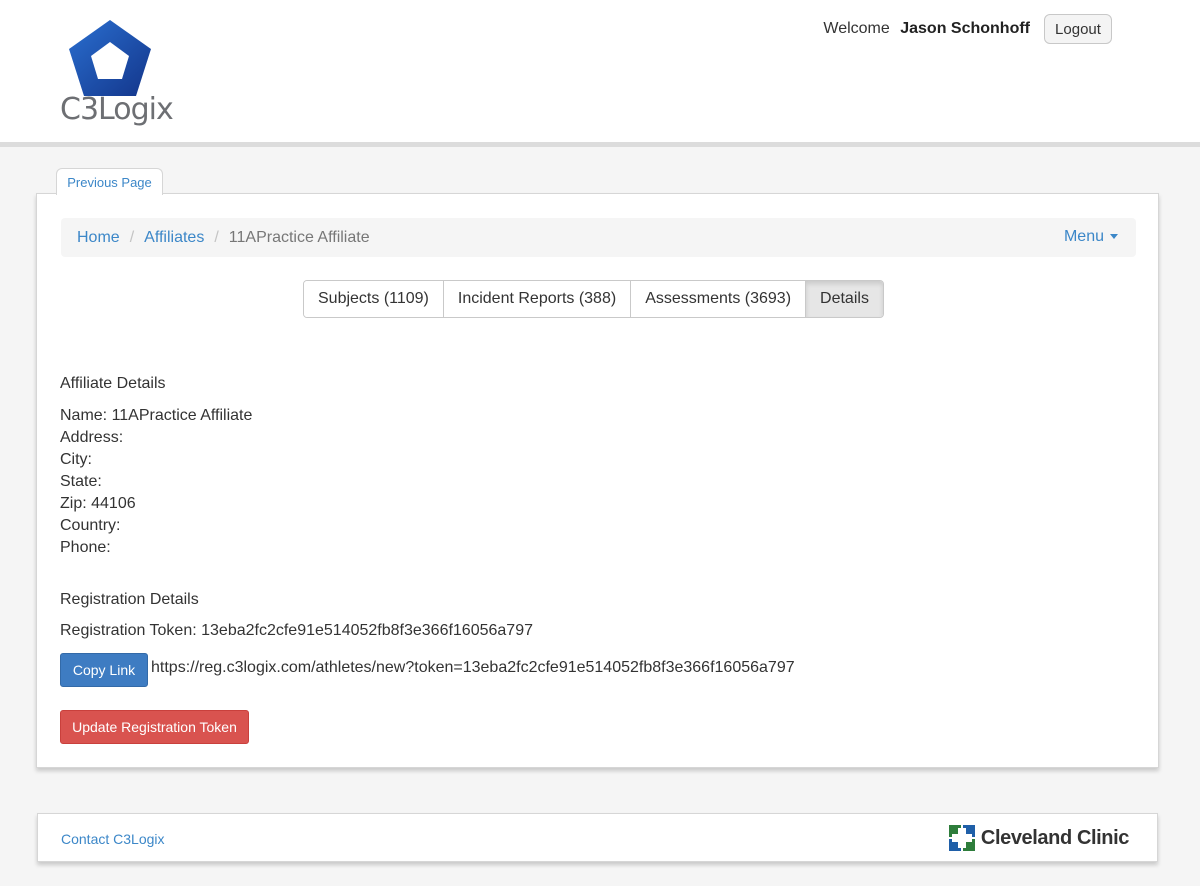 The image size is (1200, 886). Describe the element at coordinates (92, 437) in the screenshot. I see `affiliate-address: Address:` at that location.